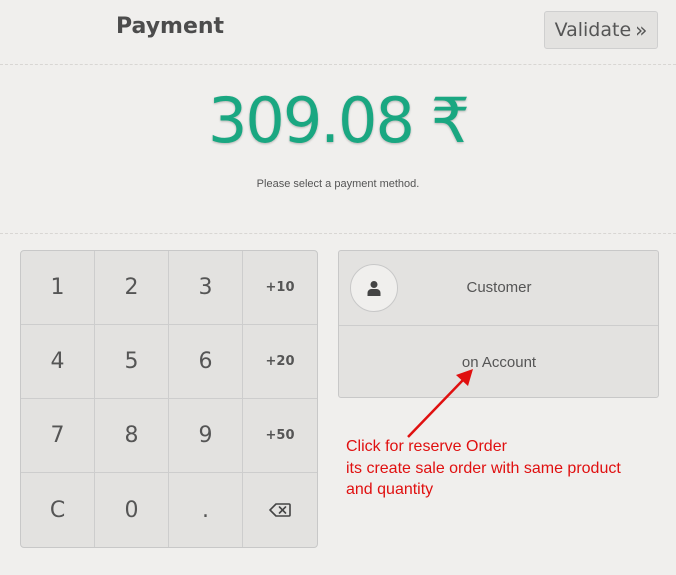 The width and height of the screenshot is (676, 575). Describe the element at coordinates (132, 510) in the screenshot. I see `numpad-key-0: 0` at that location.